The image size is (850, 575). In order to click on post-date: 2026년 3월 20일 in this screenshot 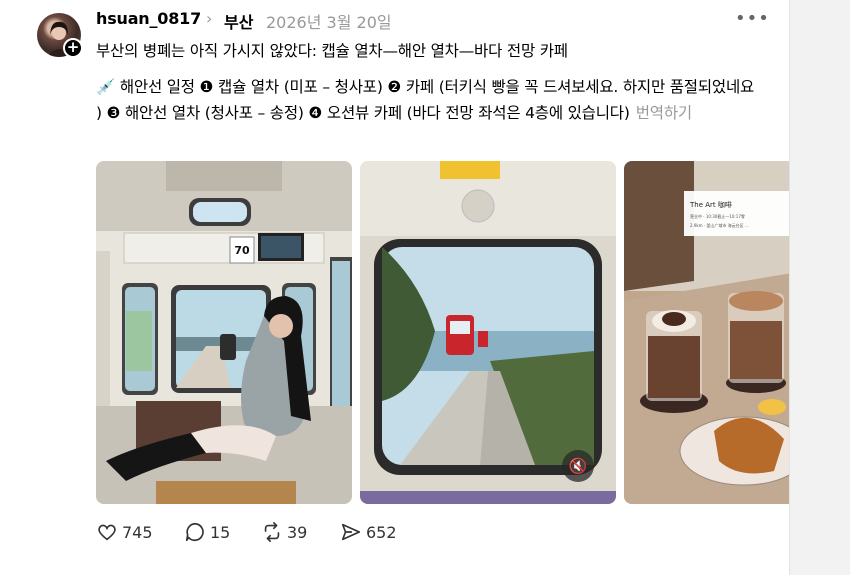, I will do `click(329, 21)`.